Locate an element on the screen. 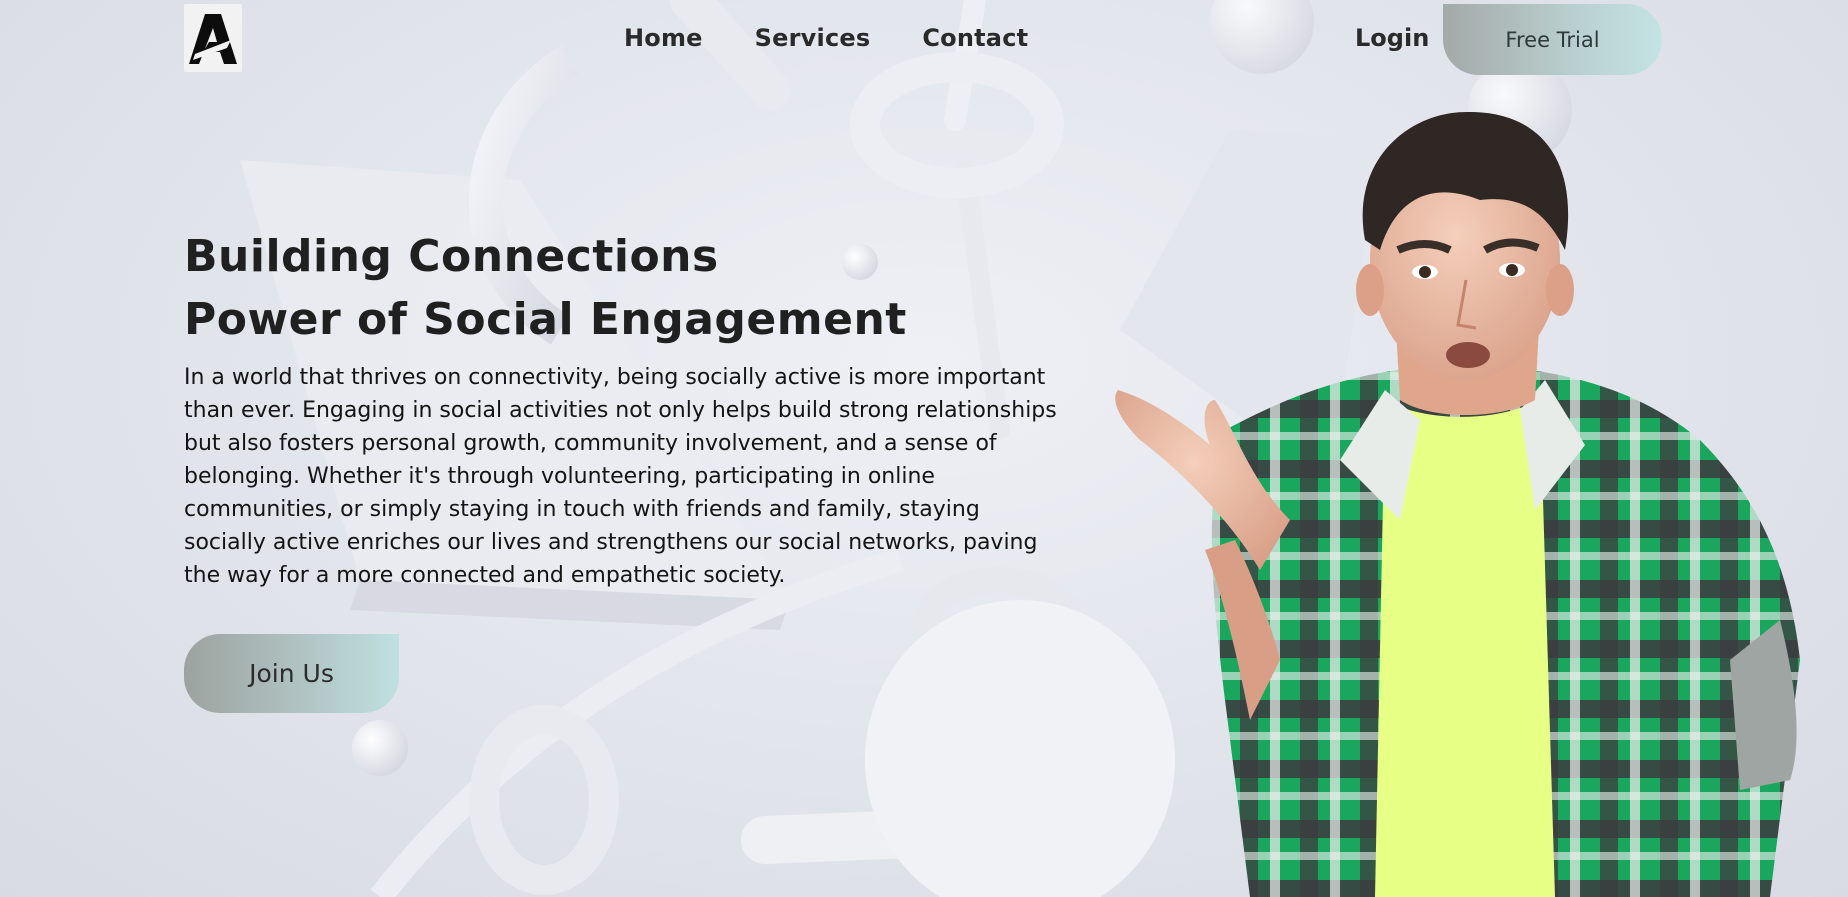  site-header: Home Services Contact Login Free Trial is located at coordinates (924, 40).